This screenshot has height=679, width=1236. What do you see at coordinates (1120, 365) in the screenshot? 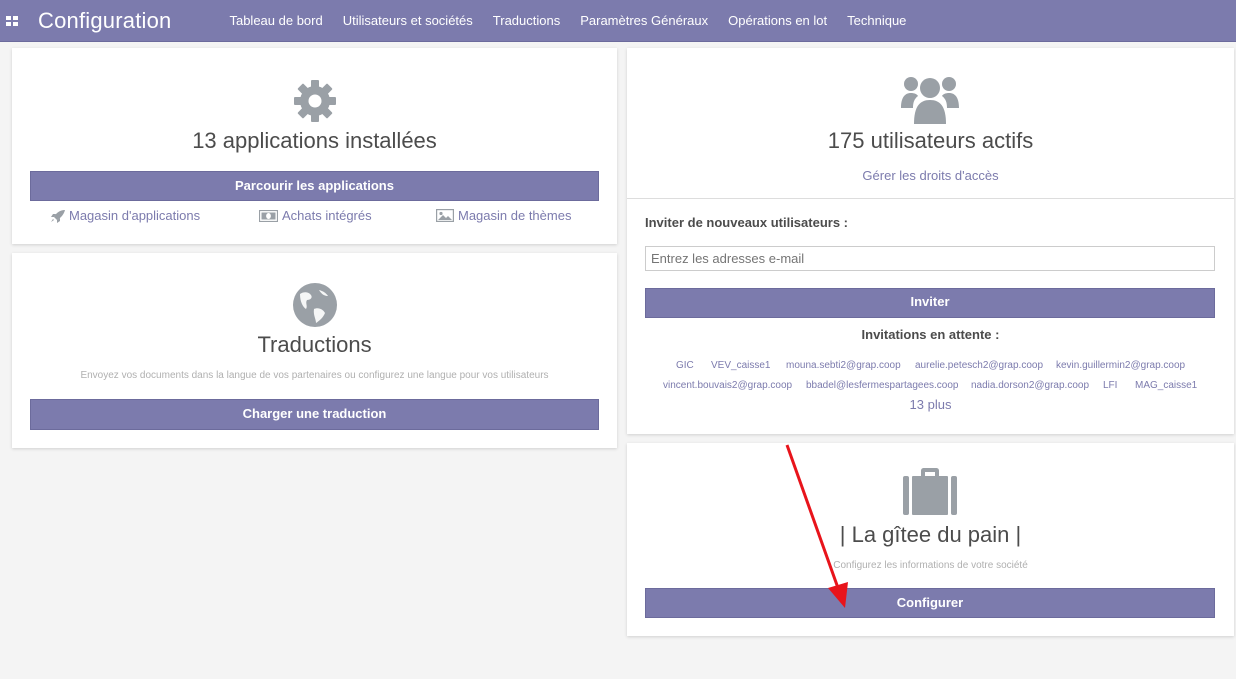
I see `pending-invite: kevin.guillermin2@grap.coop` at bounding box center [1120, 365].